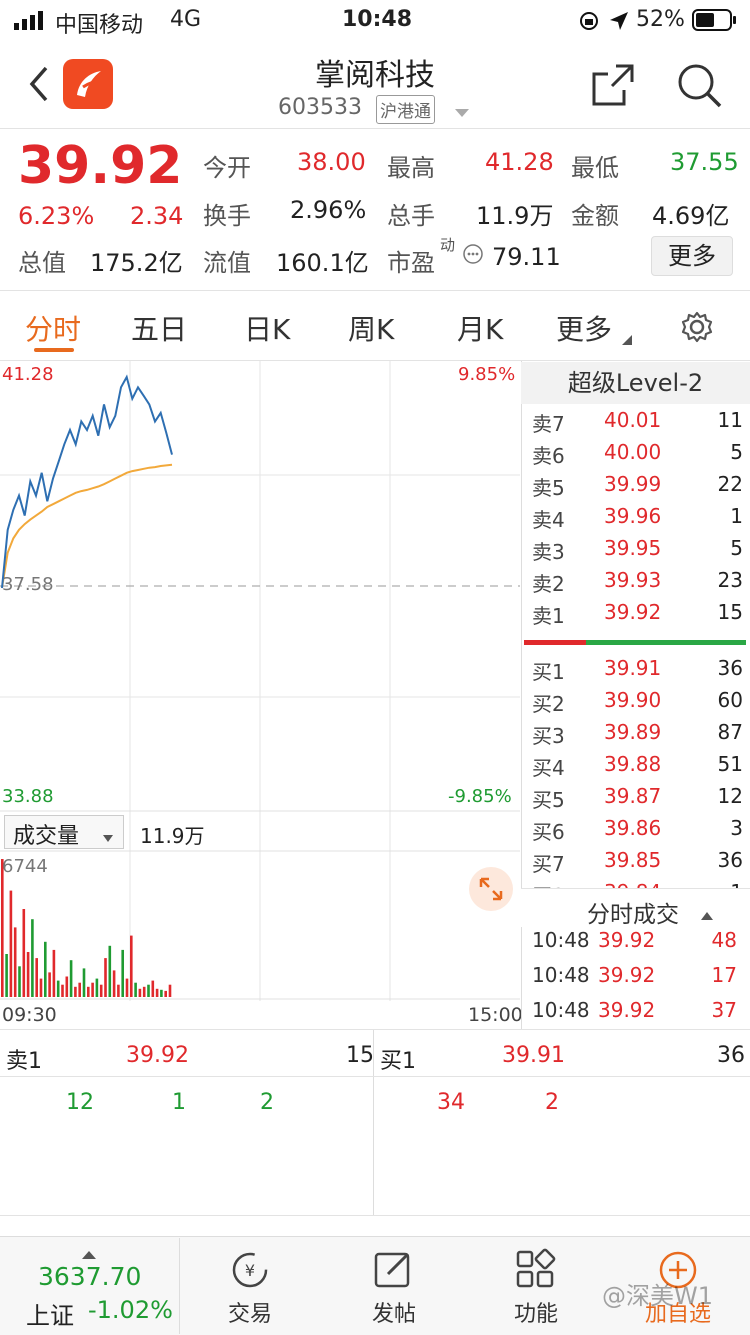 Image resolution: width=750 pixels, height=1335 pixels. Describe the element at coordinates (613, 87) in the screenshot. I see `share-icon` at that location.